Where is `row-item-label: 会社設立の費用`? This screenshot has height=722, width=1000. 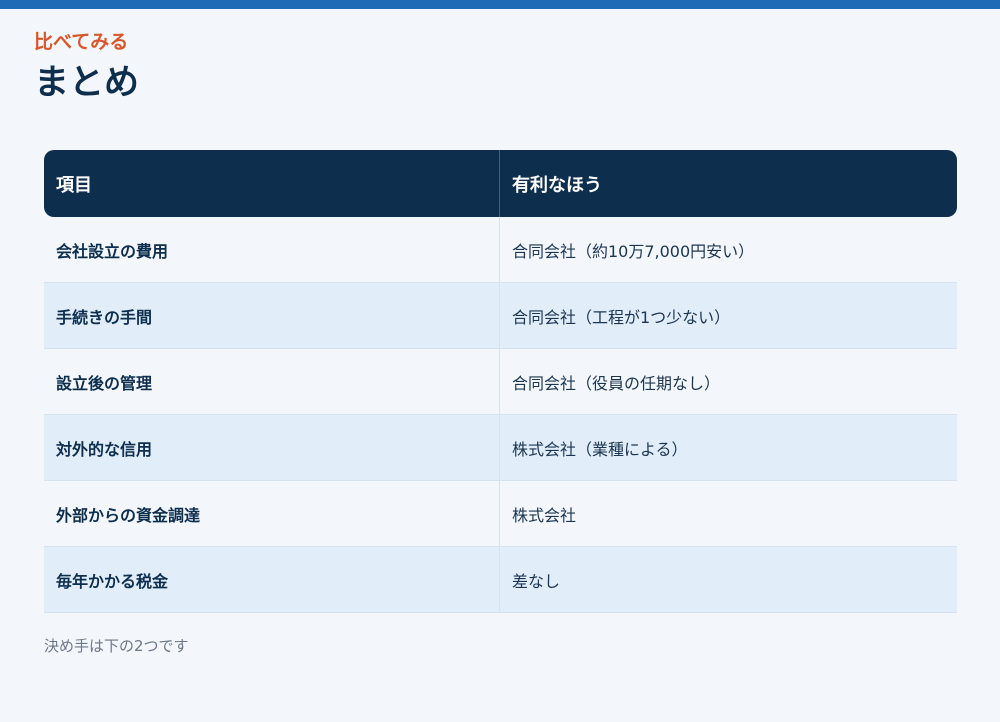
row-item-label: 会社設立の費用 is located at coordinates (272, 249).